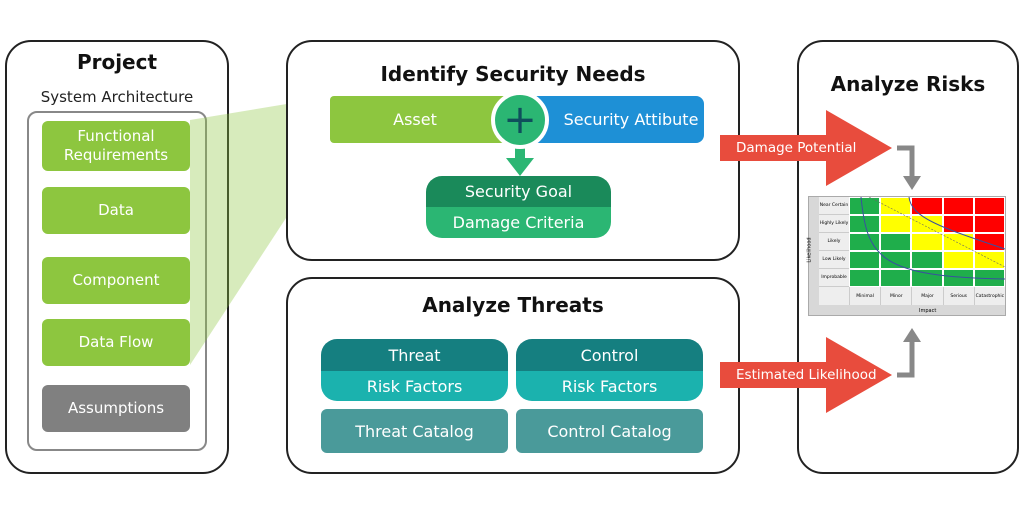  Describe the element at coordinates (928, 311) in the screenshot. I see `matrix-xlabel: Impact` at that location.